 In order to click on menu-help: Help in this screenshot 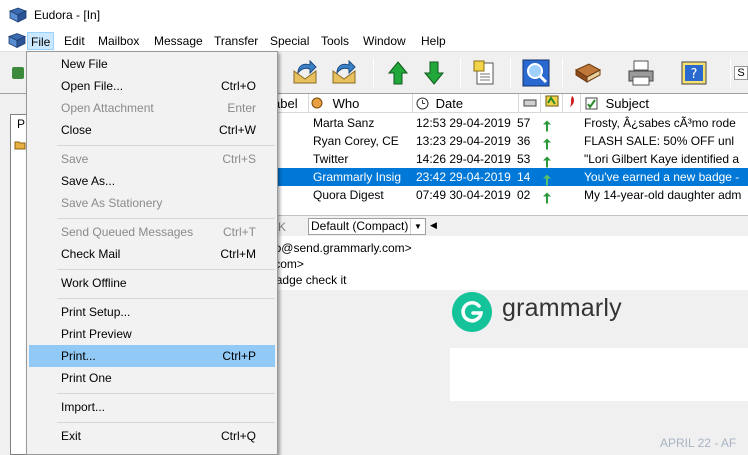, I will do `click(433, 41)`.